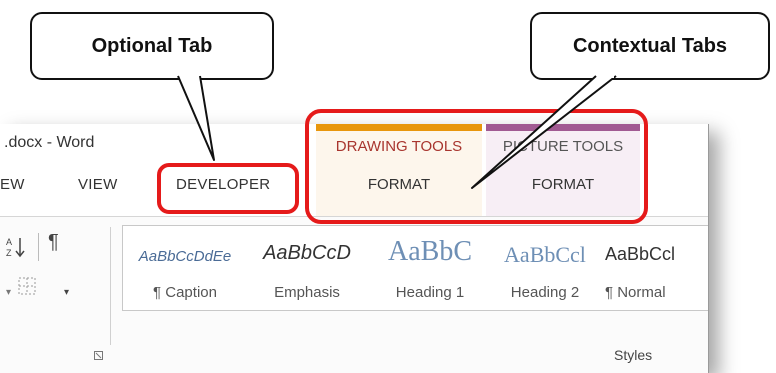  I want to click on callout-contextual-tabs-label: Contextual Tabs, so click(650, 45).